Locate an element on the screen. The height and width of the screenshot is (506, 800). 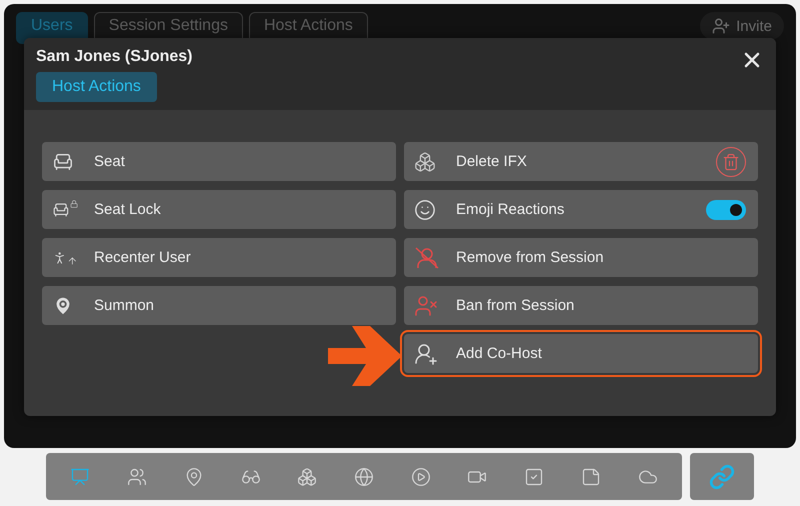
link-button is located at coordinates (722, 476).